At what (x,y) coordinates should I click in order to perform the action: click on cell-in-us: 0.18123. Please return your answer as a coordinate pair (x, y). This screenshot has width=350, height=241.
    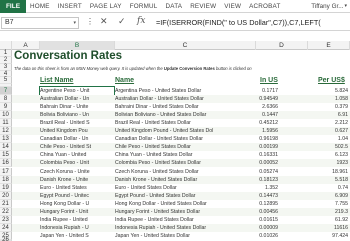
    Looking at the image, I should click on (257, 180).